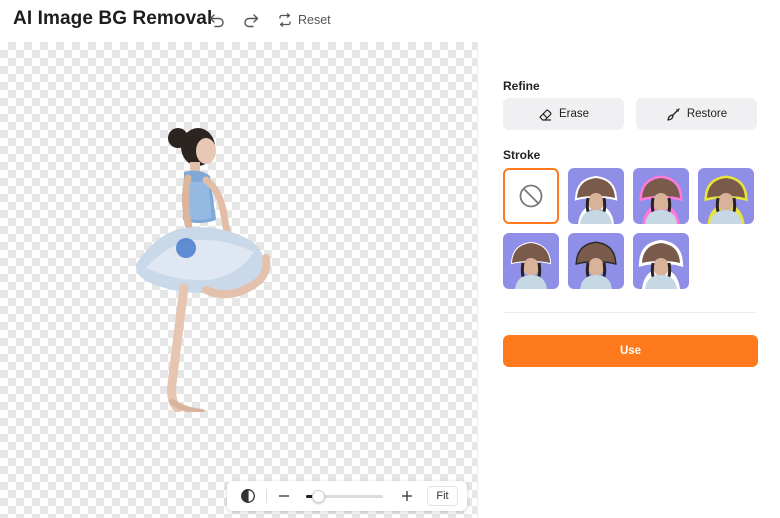 The width and height of the screenshot is (780, 518). I want to click on no-stroke-icon, so click(531, 196).